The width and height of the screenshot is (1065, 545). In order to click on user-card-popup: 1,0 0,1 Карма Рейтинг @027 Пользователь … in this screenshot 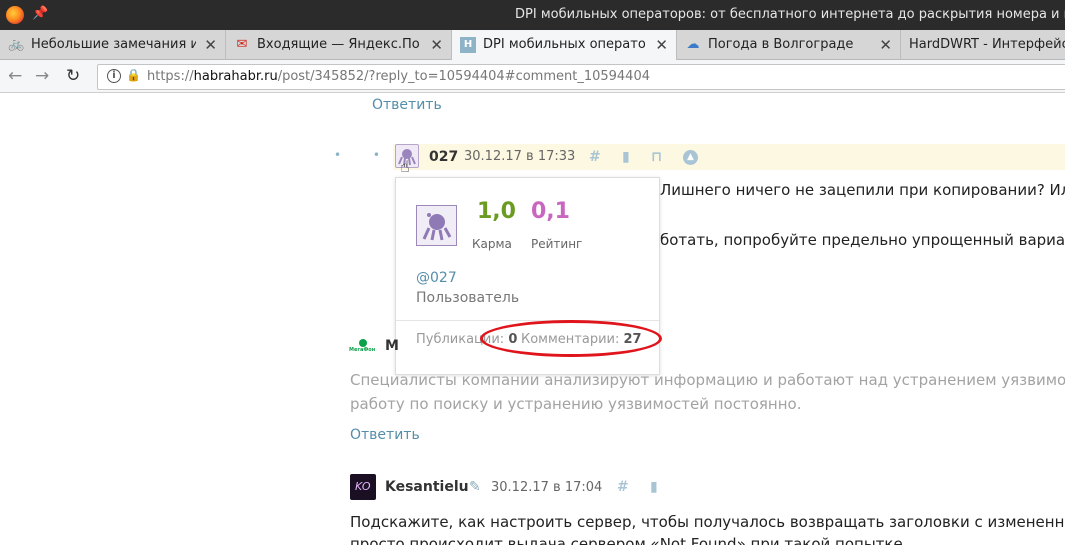, I will do `click(528, 276)`.